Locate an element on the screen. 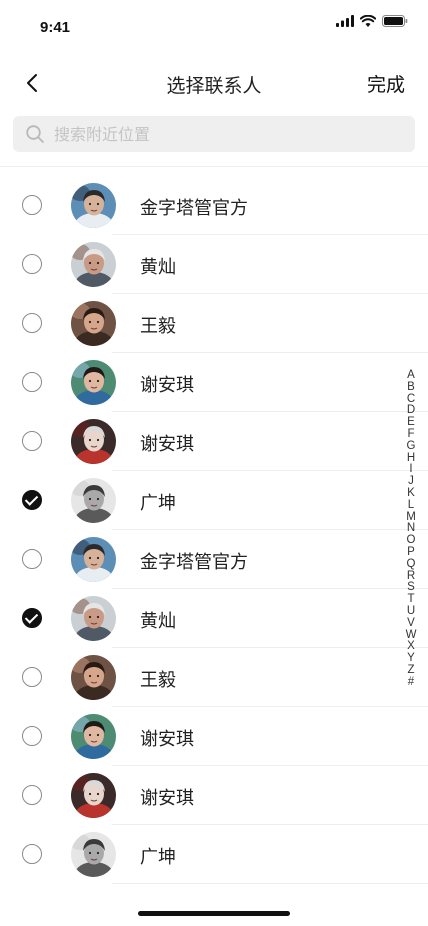 This screenshot has width=428, height=926. battery-icon is located at coordinates (395, 21).